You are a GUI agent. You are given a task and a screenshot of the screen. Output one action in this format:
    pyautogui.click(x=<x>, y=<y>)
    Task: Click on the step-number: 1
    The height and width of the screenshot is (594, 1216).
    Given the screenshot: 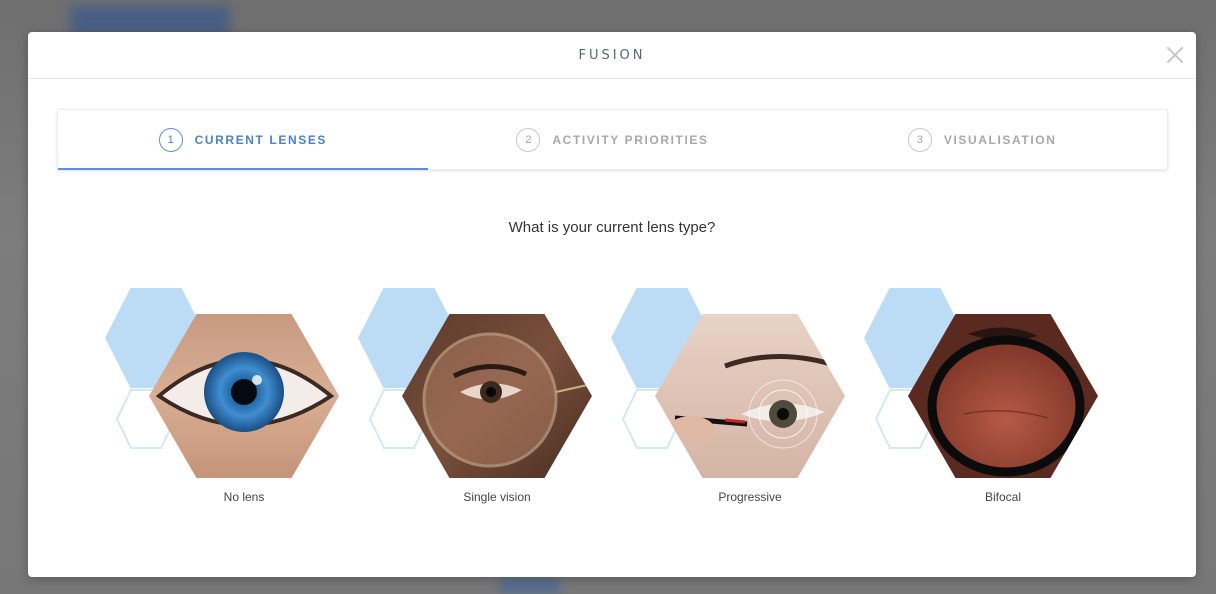 What is the action you would take?
    pyautogui.click(x=170, y=139)
    